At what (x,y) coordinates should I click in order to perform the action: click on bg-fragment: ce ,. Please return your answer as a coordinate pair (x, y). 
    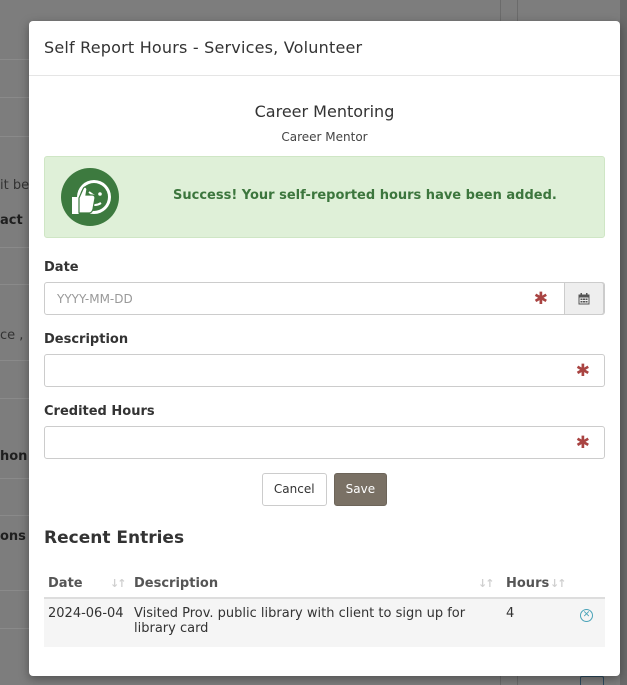
    Looking at the image, I should click on (12, 335).